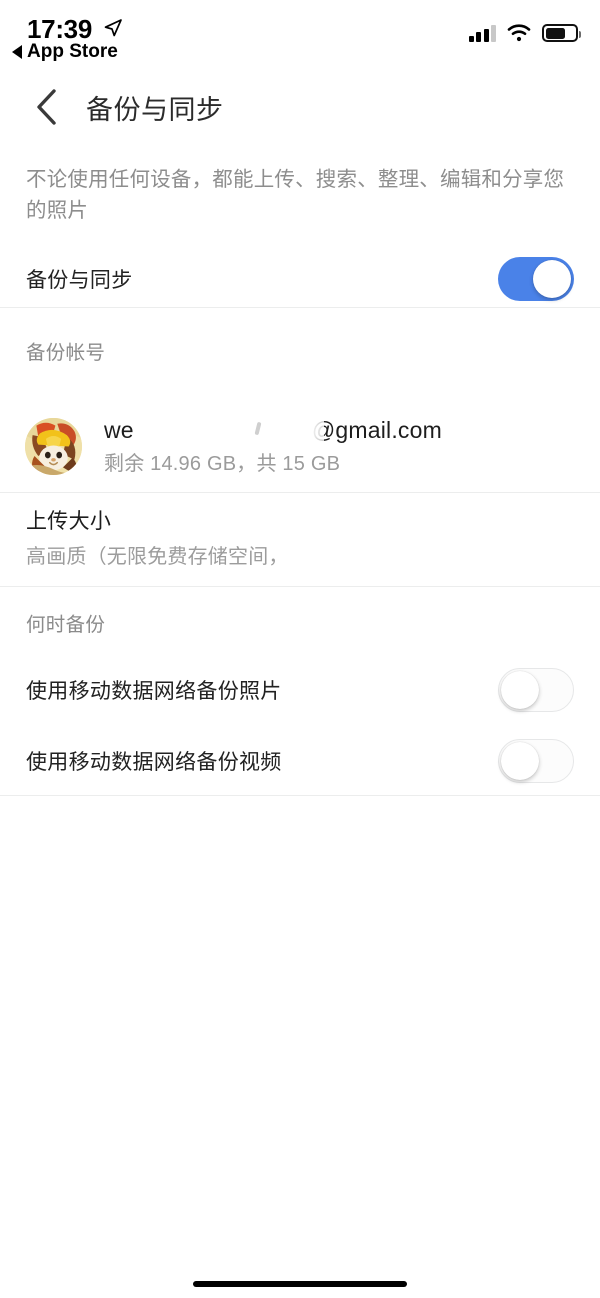 The image size is (600, 1298). I want to click on account-email-suffix: @gmail.com, so click(376, 429).